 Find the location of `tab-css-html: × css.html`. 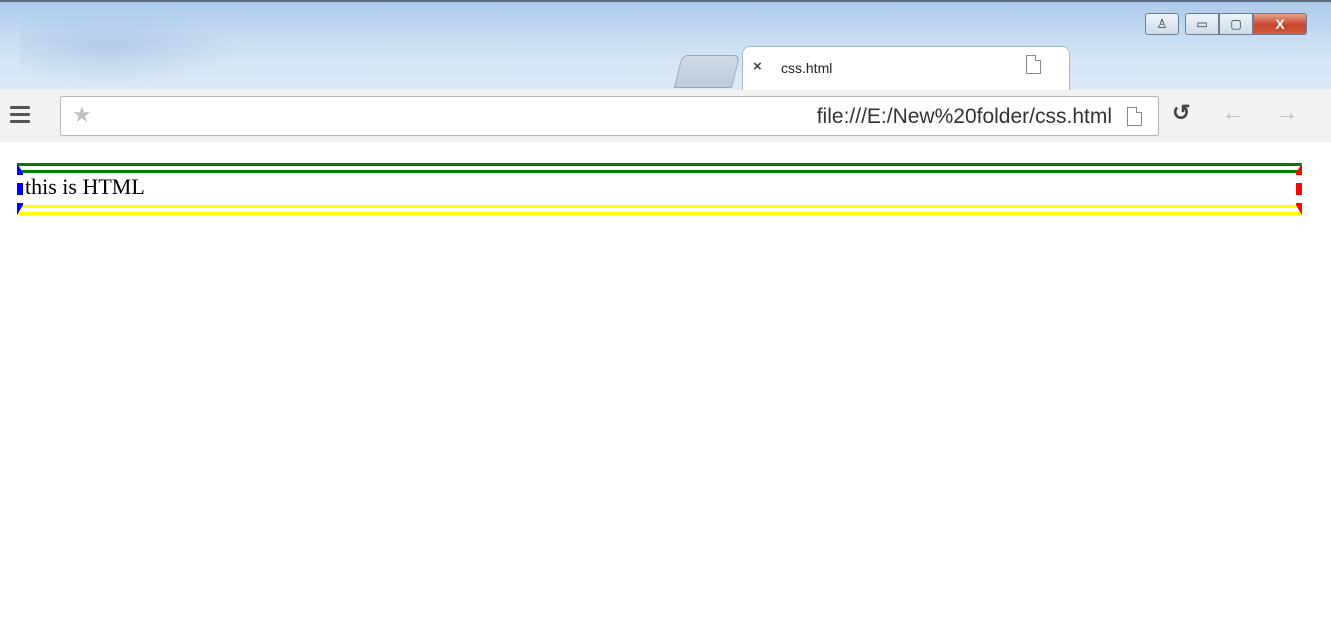

tab-css-html: × css.html is located at coordinates (906, 68).